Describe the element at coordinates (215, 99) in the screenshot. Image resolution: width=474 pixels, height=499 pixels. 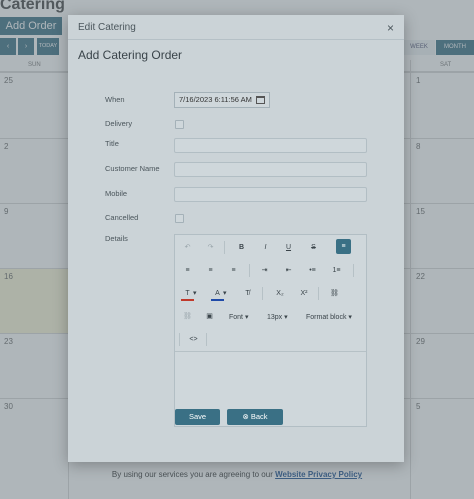
I see `when-value: 7/16/2023 6:11:56 AM` at that location.